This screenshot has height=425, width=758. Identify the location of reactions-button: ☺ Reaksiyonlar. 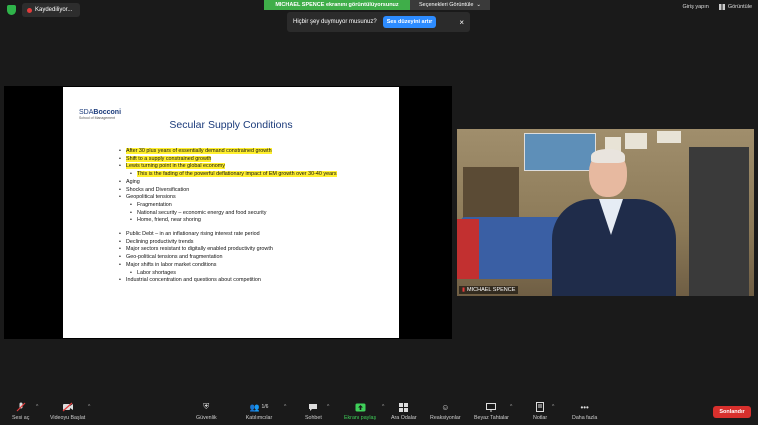
(445, 412).